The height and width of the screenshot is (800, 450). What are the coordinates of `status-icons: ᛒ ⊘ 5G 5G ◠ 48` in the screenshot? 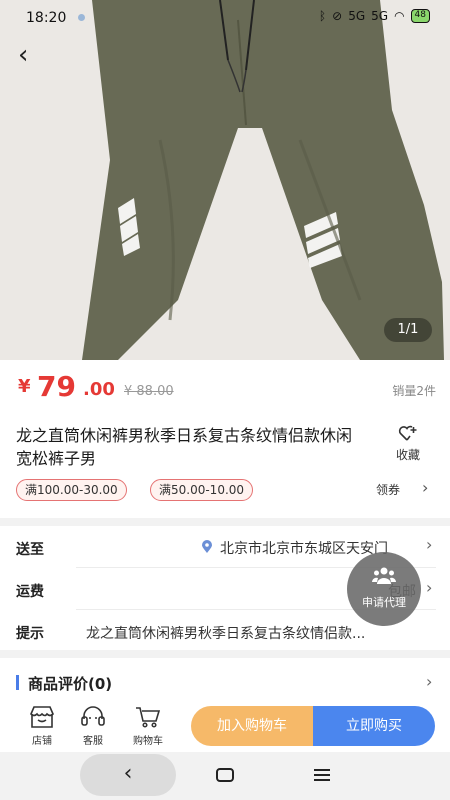 It's located at (374, 16).